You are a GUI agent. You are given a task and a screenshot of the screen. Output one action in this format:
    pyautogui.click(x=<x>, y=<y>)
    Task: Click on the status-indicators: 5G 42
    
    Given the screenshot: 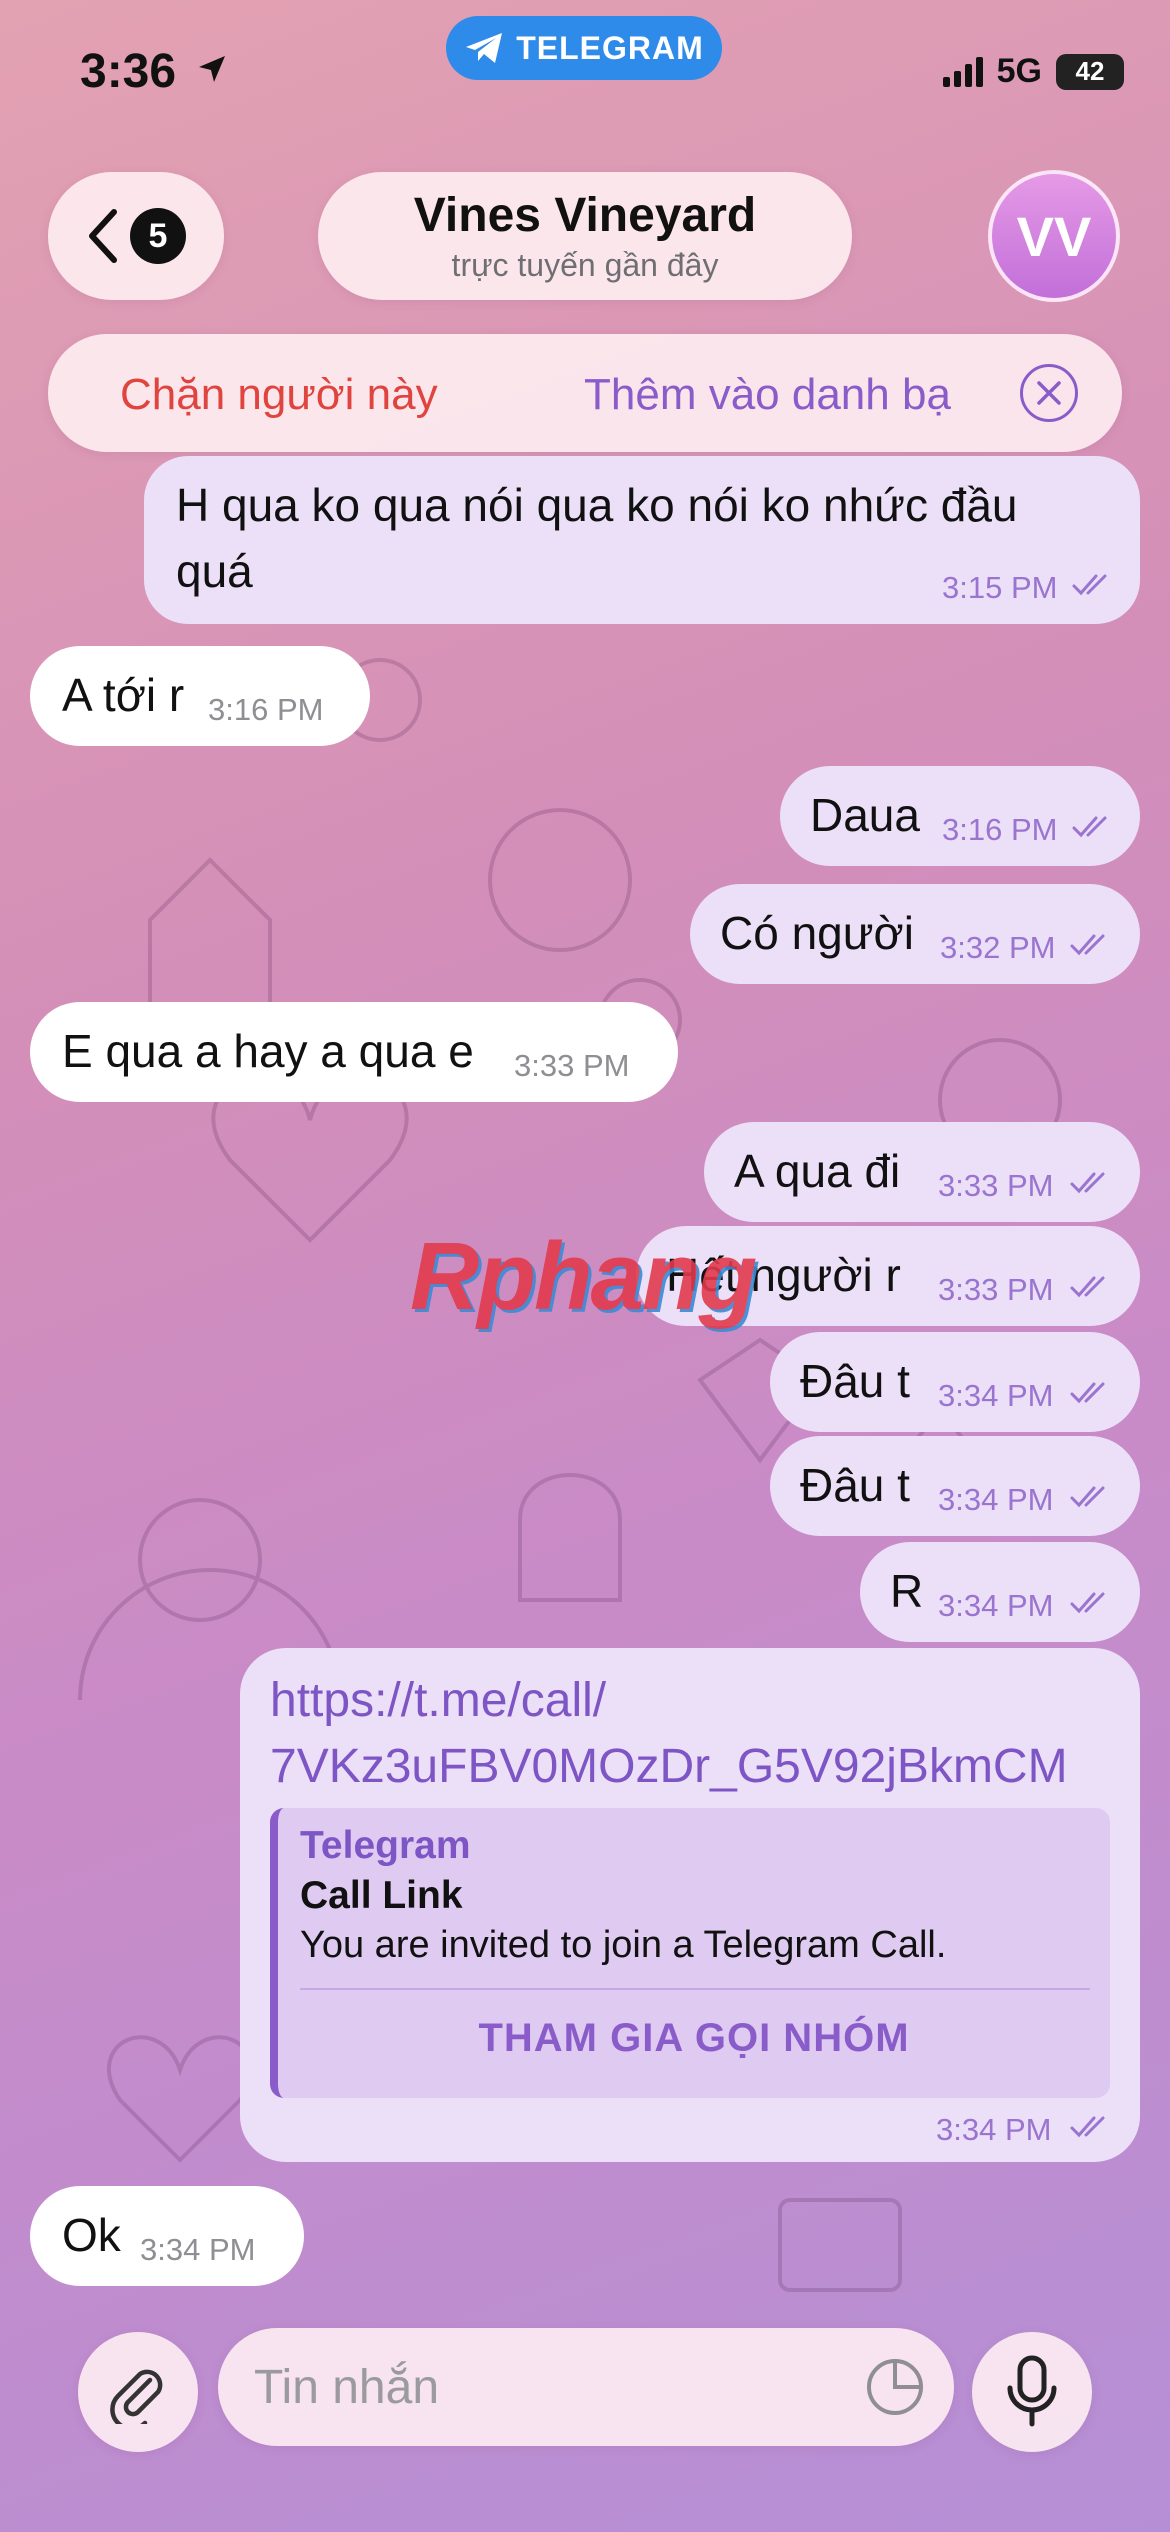 What is the action you would take?
    pyautogui.click(x=1033, y=71)
    